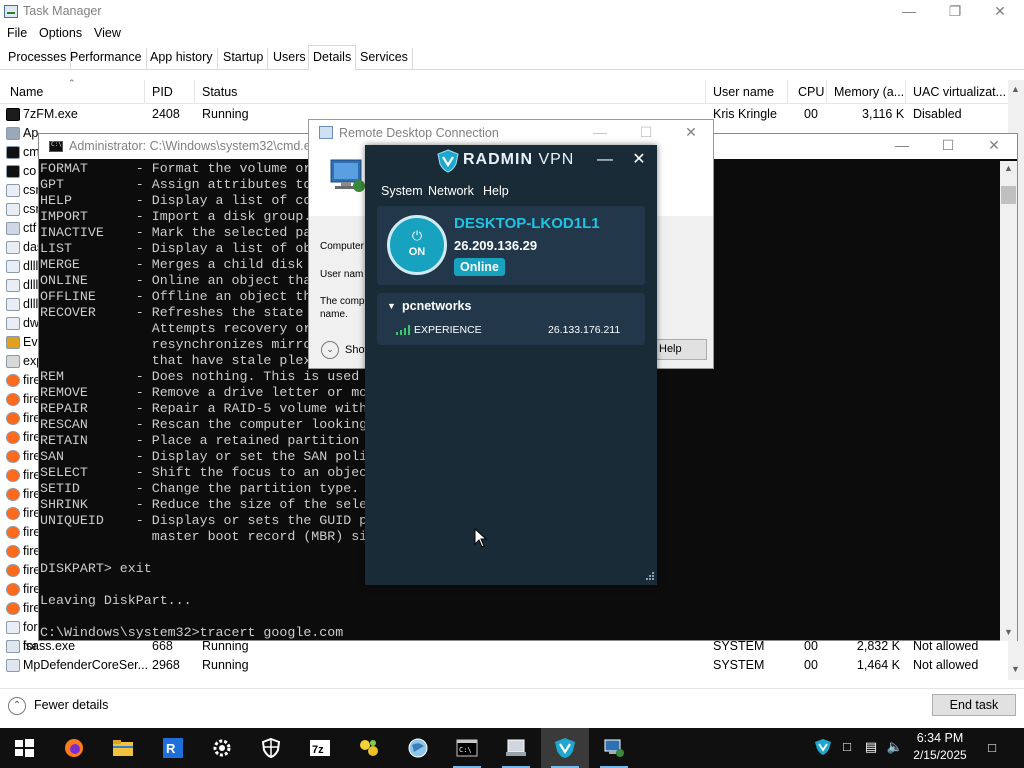 This screenshot has width=1024, height=768. What do you see at coordinates (20, 627) in the screenshot?
I see `table-row: for` at bounding box center [20, 627].